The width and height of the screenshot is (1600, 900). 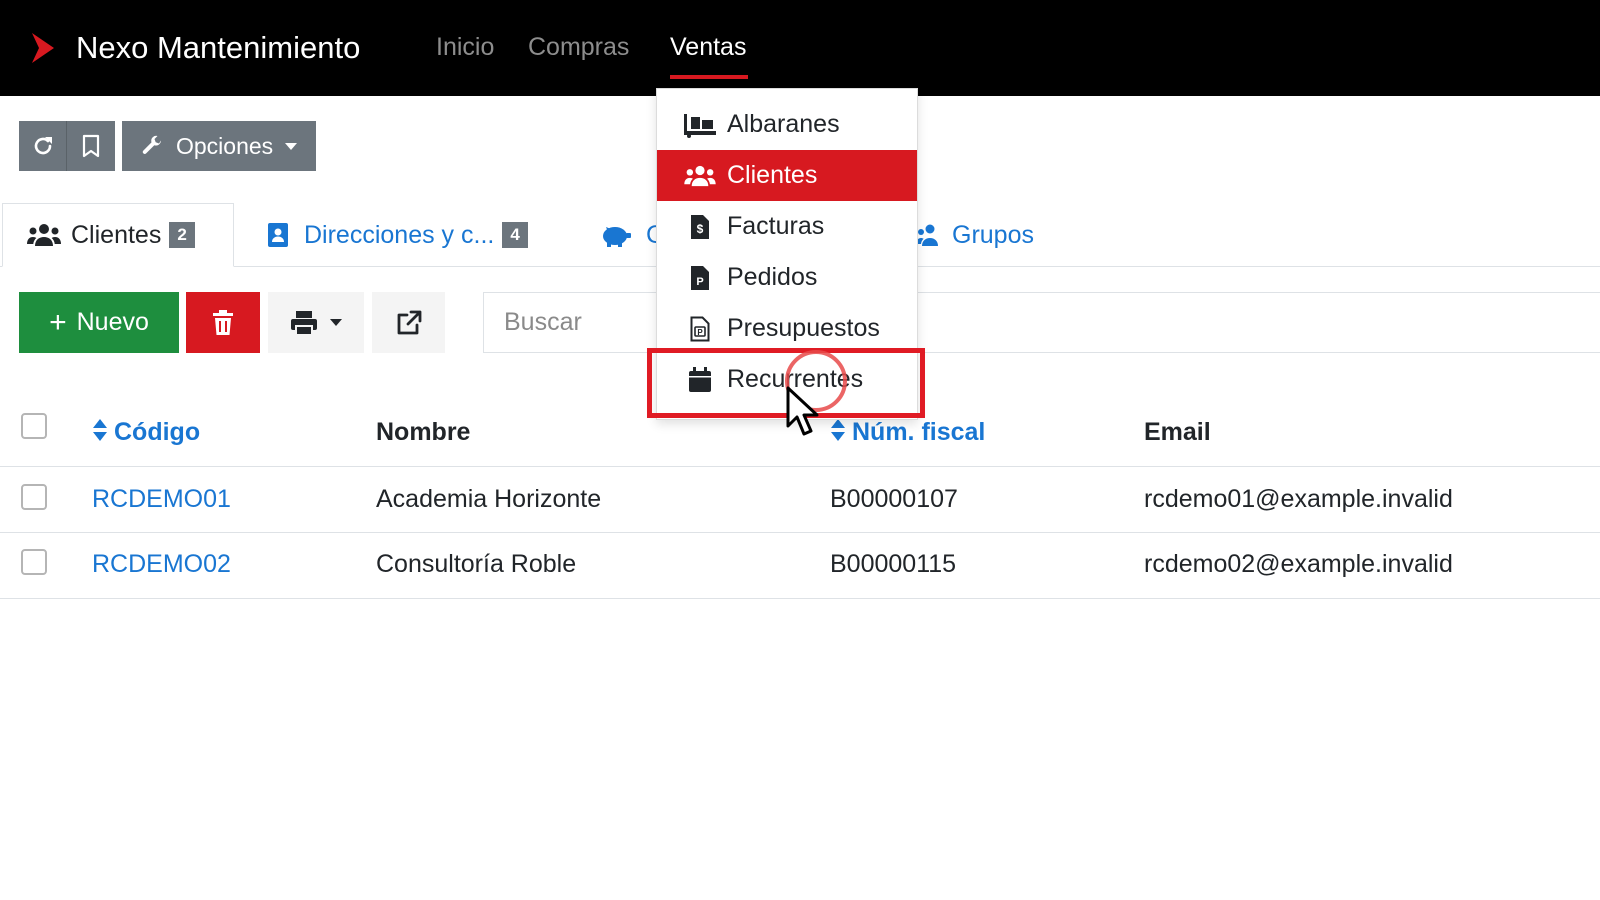 What do you see at coordinates (803, 328) in the screenshot?
I see `menu-item-presupuestos-label: Presupuestos` at bounding box center [803, 328].